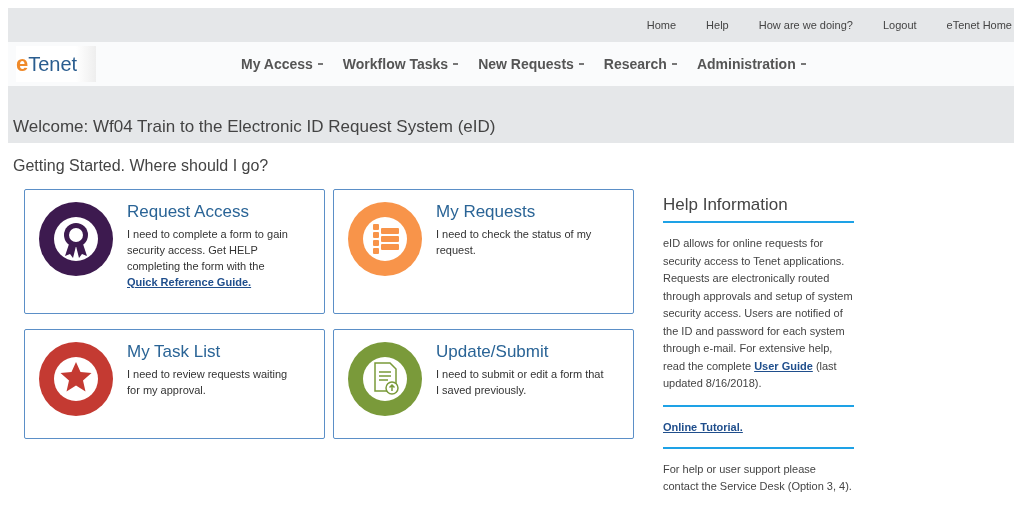 The image size is (1014, 527). I want to click on support-text: For help or user support please contact the Service Desk (Option 3, 4)., so click(758, 477).